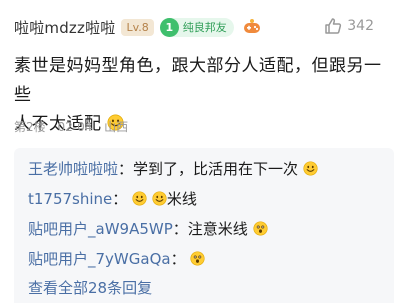 Image resolution: width=400 pixels, height=303 pixels. Describe the element at coordinates (333, 26) in the screenshot. I see `thumbs-up-icon` at that location.